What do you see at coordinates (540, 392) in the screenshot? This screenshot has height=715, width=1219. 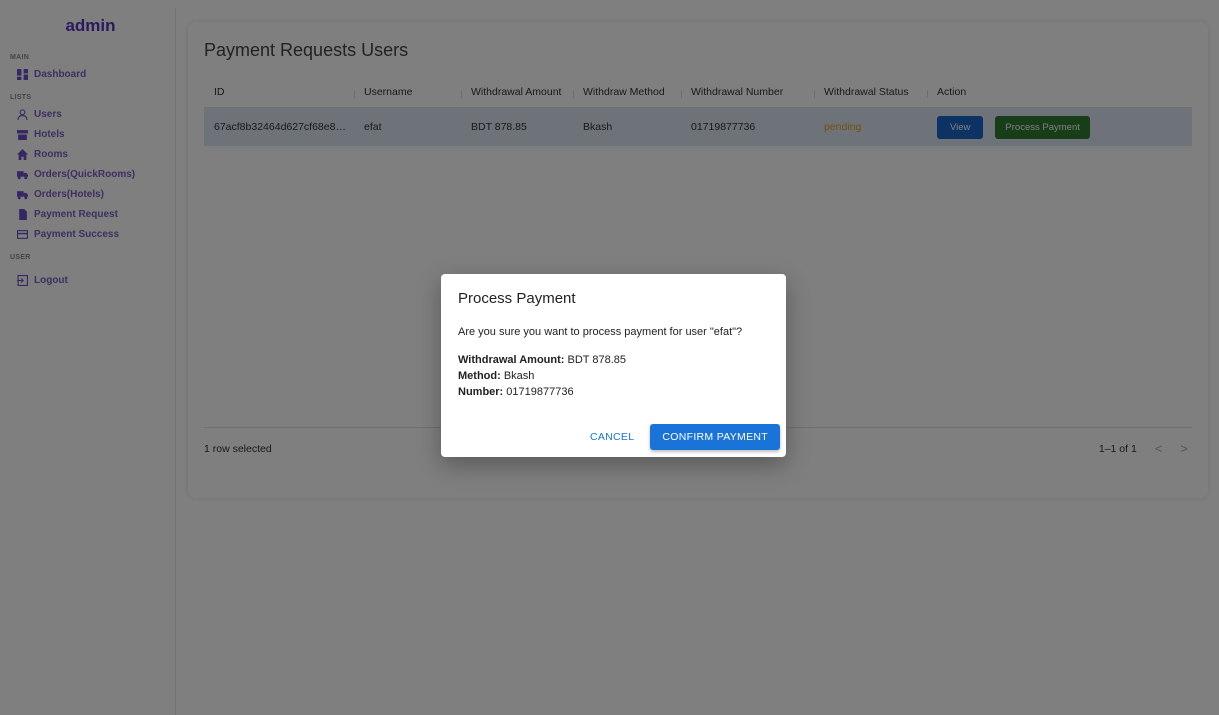 I see `number-value: 01719877736` at bounding box center [540, 392].